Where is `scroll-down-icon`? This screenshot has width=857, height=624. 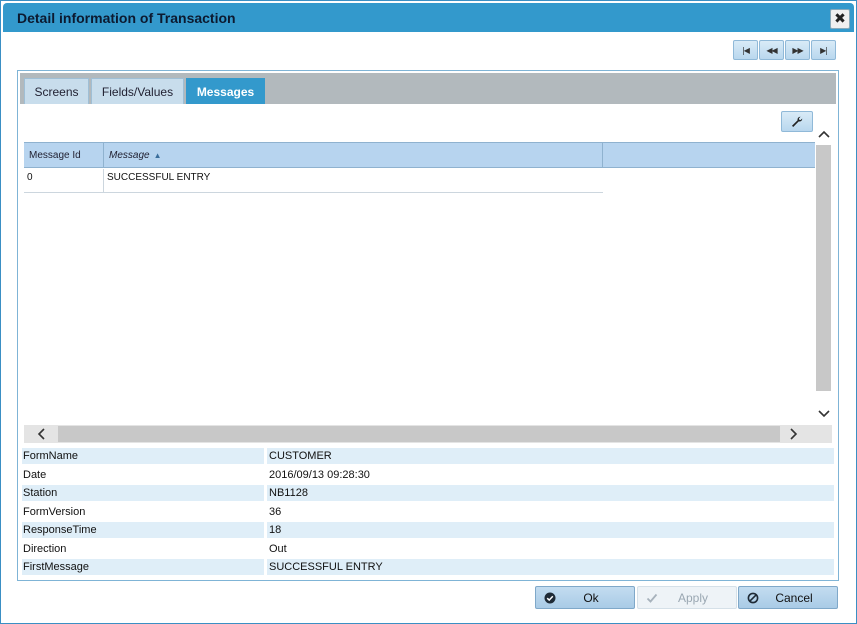
scroll-down-icon is located at coordinates (823, 414).